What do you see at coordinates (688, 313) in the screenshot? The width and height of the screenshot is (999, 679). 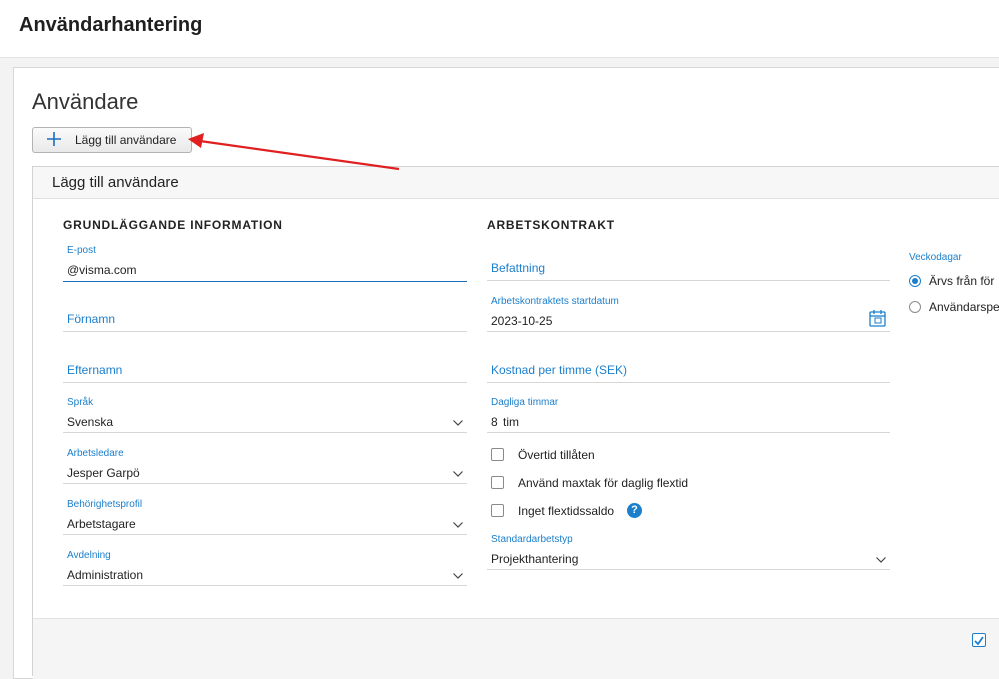 I see `start-date-field: Arbetskontraktets startdatum 2023-10-25` at bounding box center [688, 313].